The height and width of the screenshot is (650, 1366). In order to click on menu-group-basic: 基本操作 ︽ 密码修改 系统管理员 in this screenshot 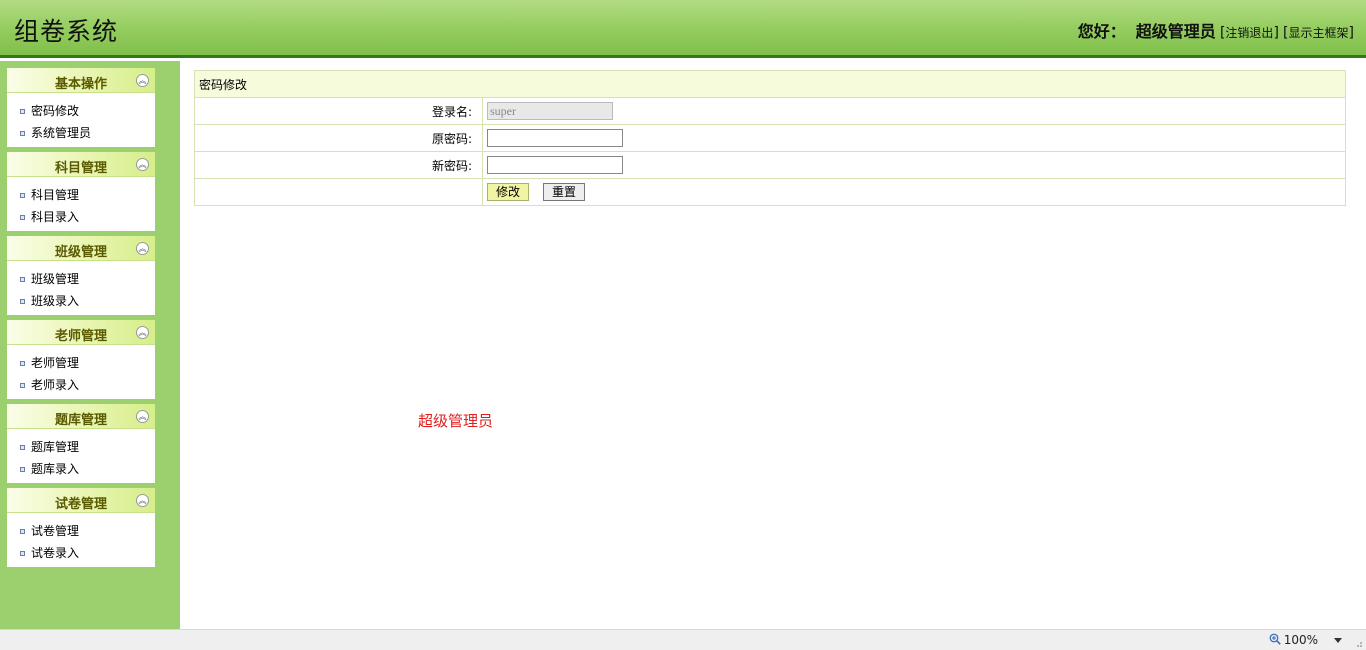, I will do `click(81, 107)`.